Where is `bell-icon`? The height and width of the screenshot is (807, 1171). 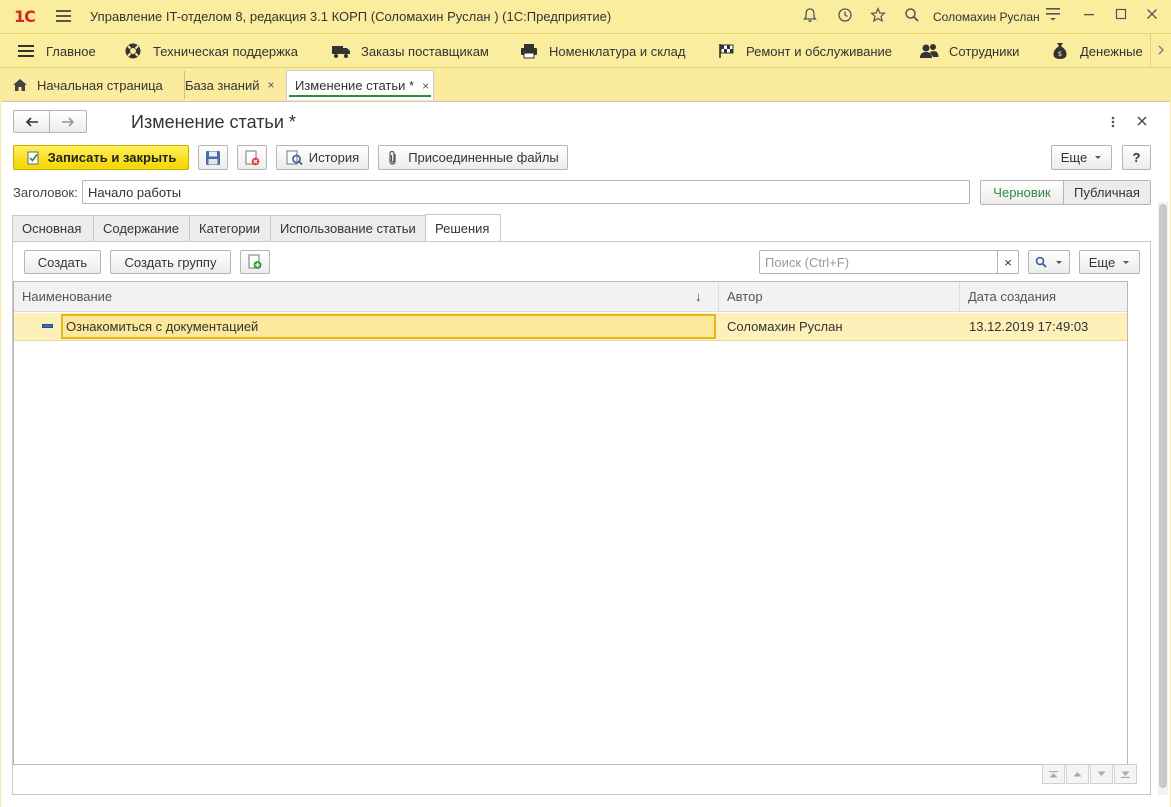
bell-icon is located at coordinates (810, 16).